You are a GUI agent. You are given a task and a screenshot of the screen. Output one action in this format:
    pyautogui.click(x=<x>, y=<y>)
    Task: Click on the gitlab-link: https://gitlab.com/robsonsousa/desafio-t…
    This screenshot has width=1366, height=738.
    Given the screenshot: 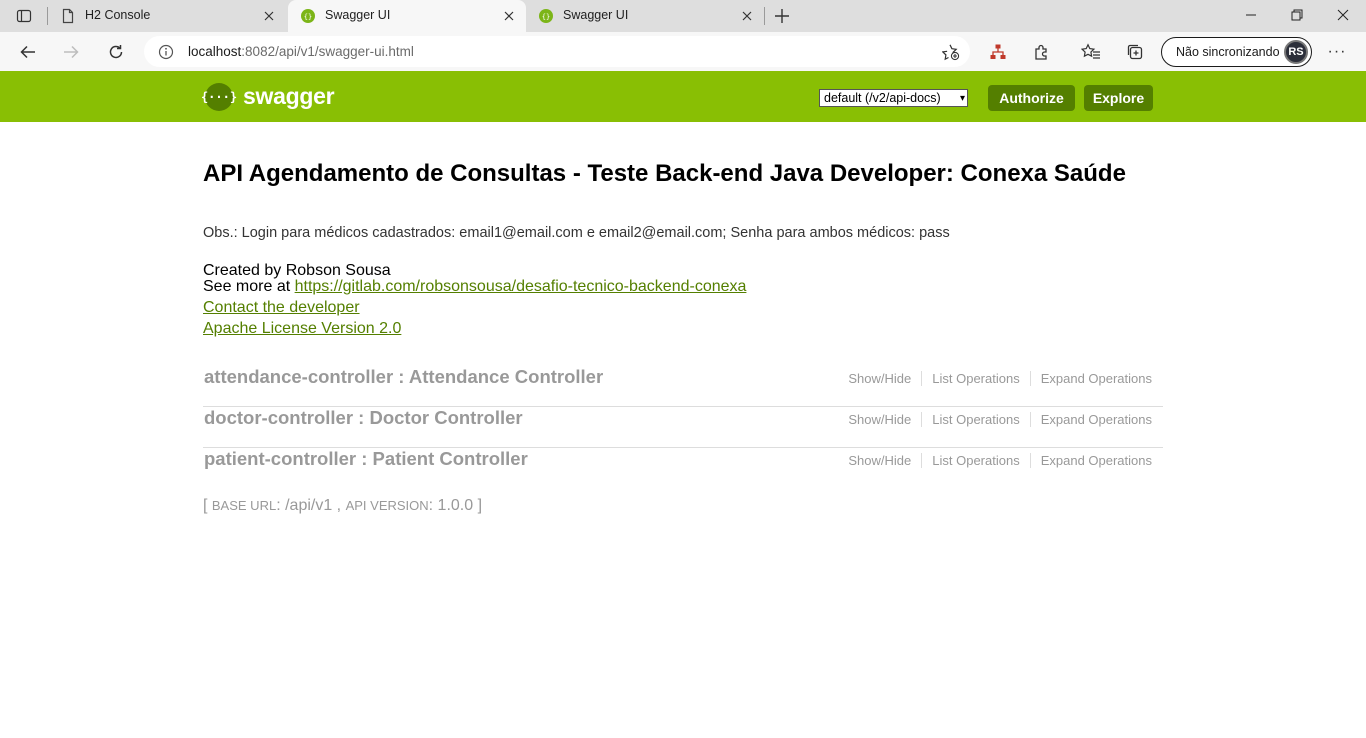 What is the action you would take?
    pyautogui.click(x=521, y=286)
    